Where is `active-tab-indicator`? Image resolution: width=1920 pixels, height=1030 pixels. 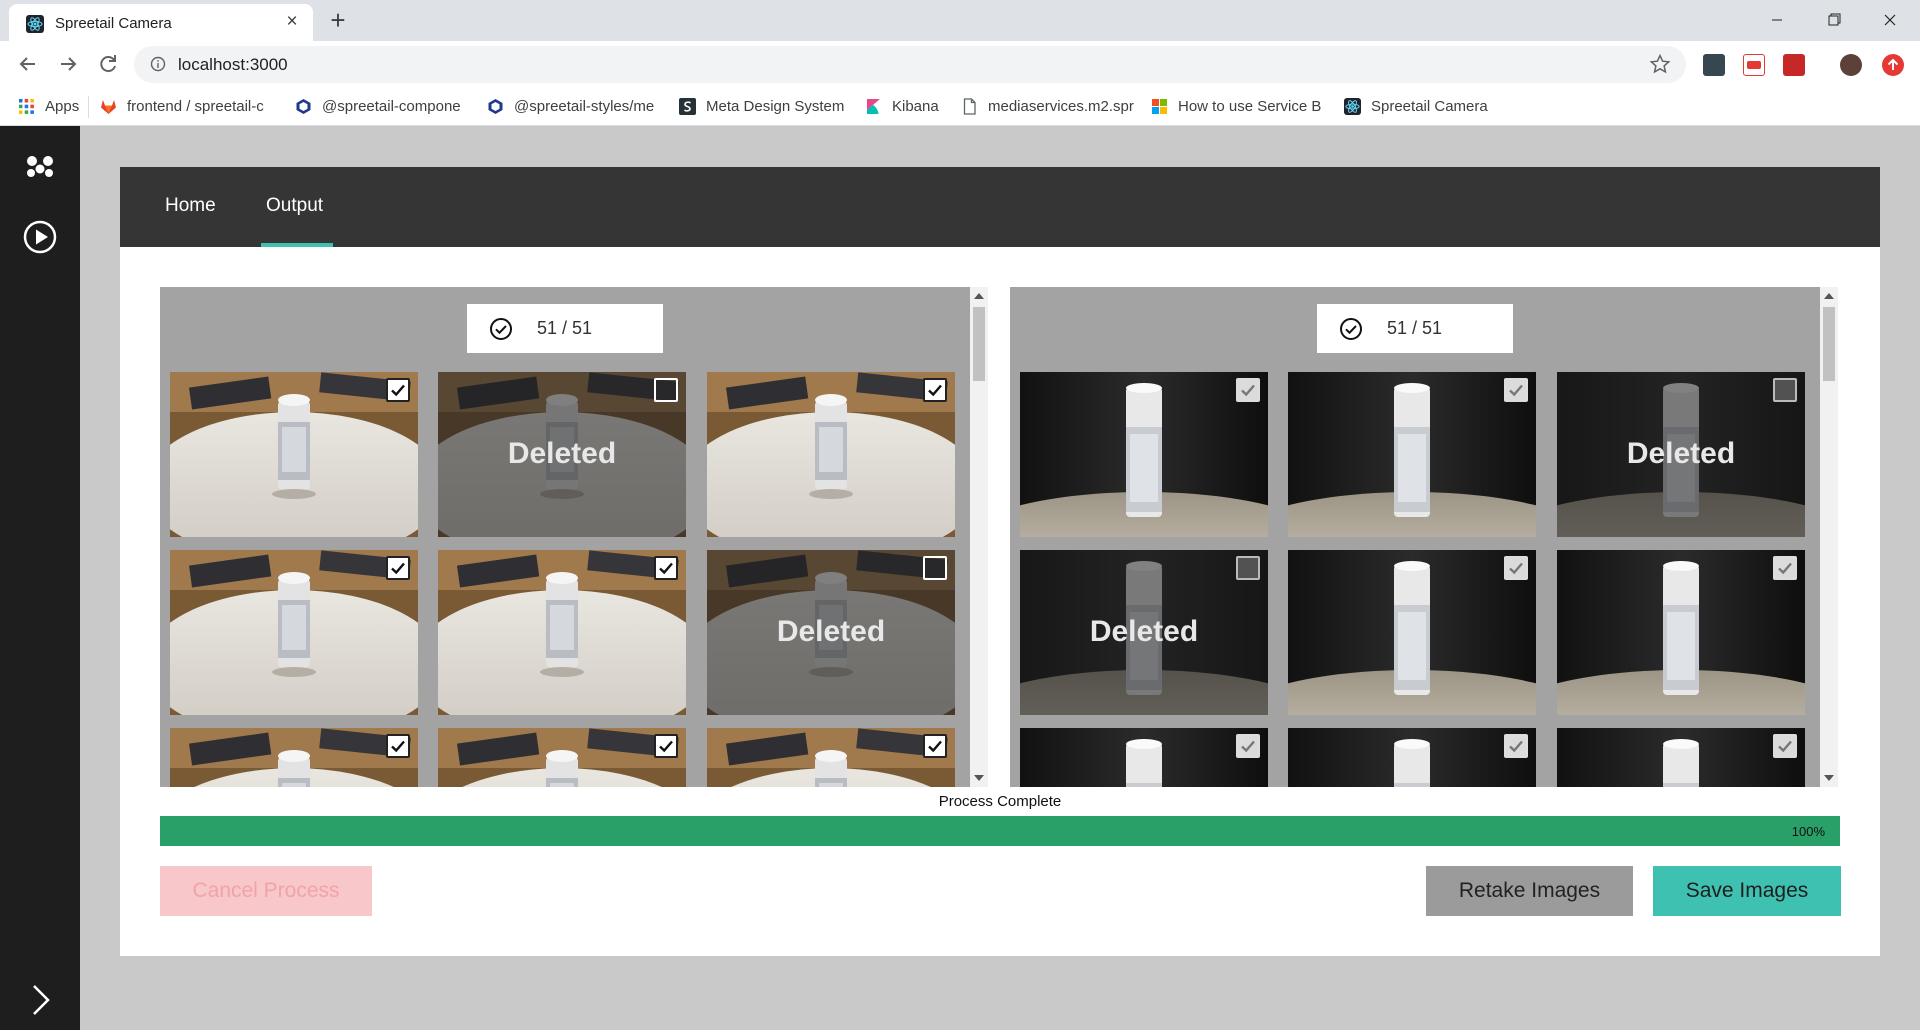 active-tab-indicator is located at coordinates (297, 245).